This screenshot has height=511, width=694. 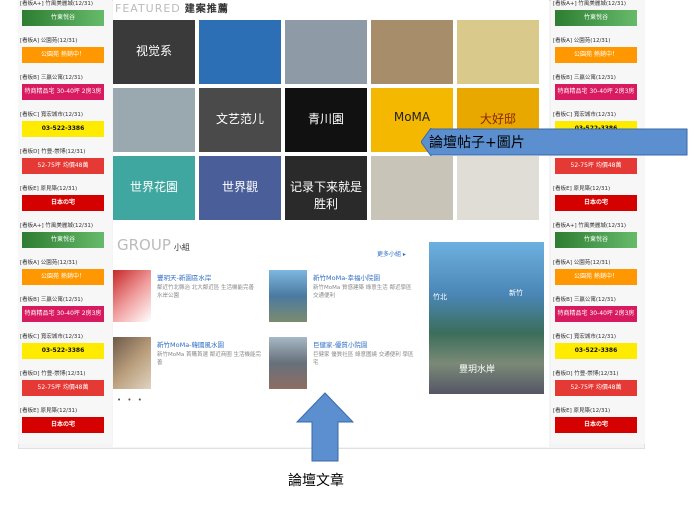 I want to click on featured-photo: 竹北 新竹 豐玥水岸, so click(x=486, y=318).